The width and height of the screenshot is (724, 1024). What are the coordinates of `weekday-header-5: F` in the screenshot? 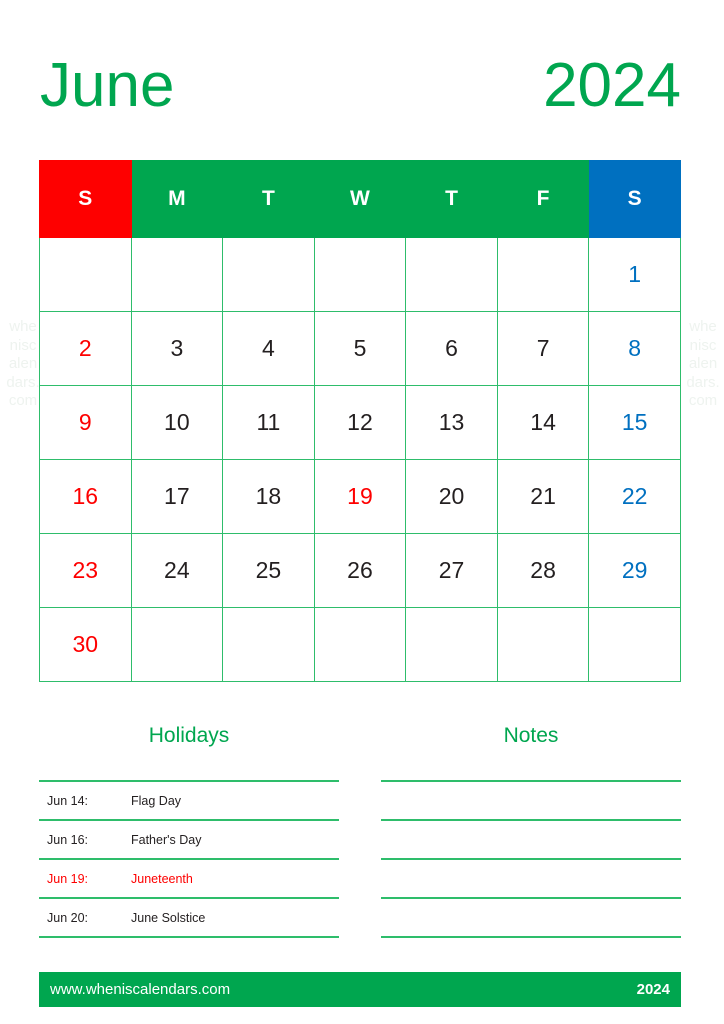 It's located at (543, 199).